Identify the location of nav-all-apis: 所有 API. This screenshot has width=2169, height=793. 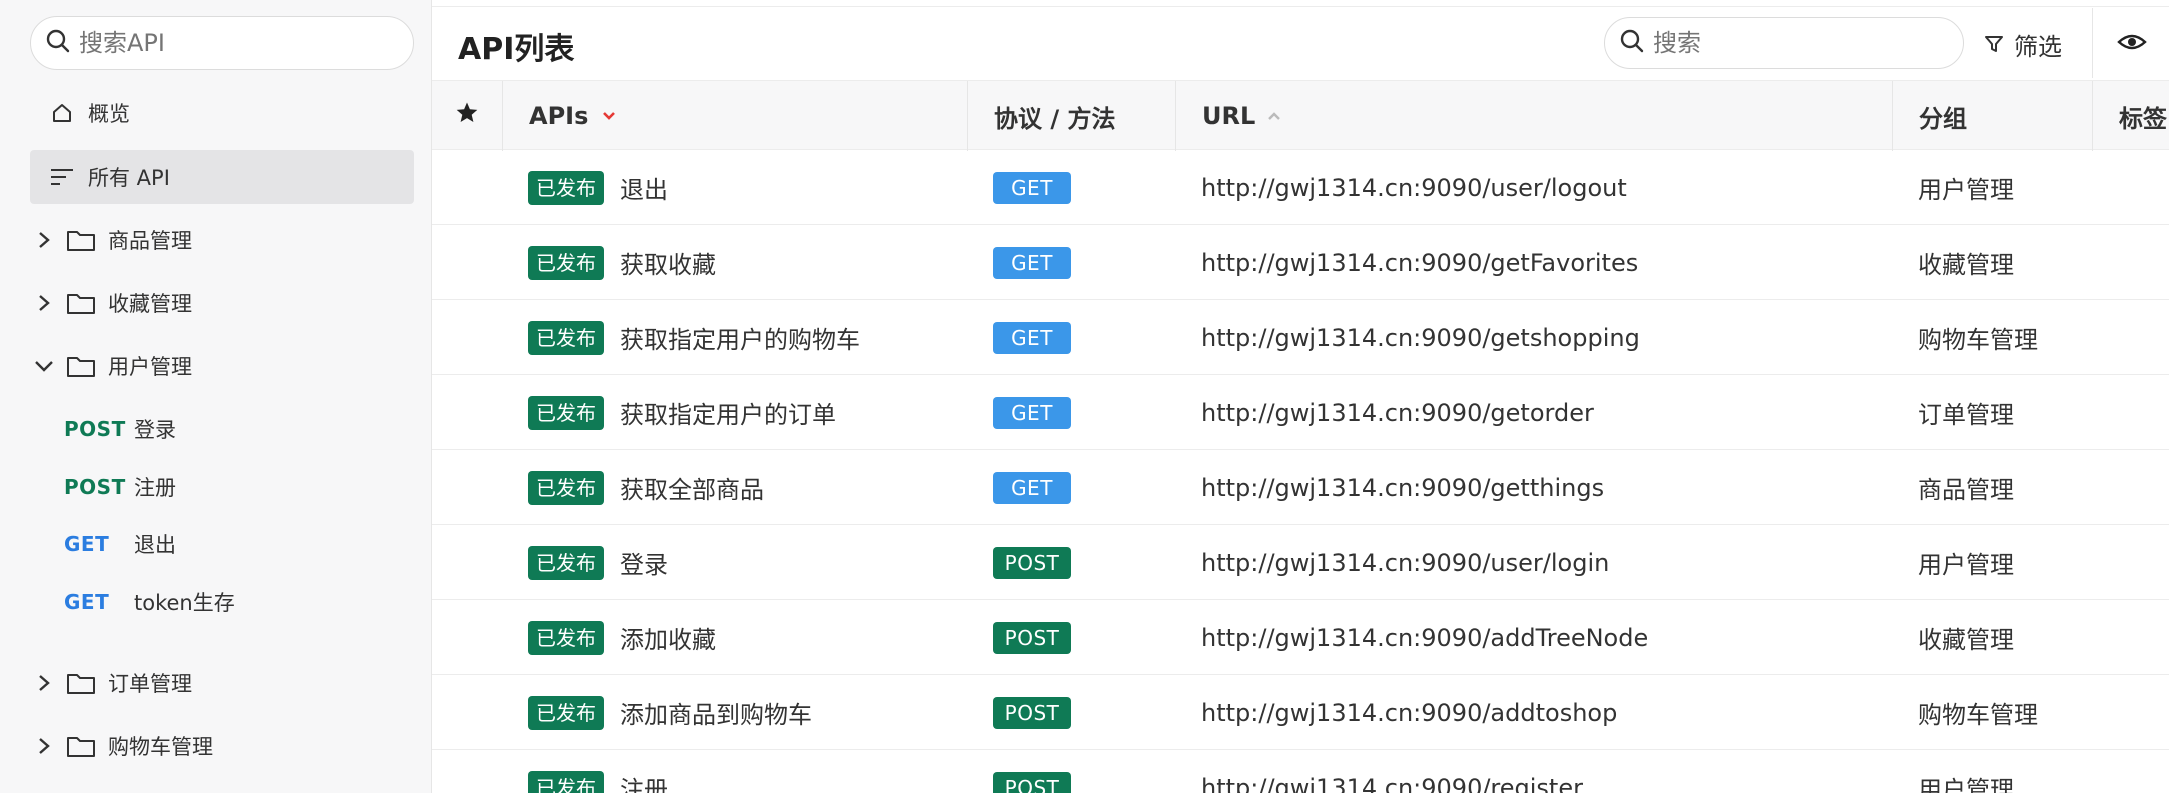
(222, 177).